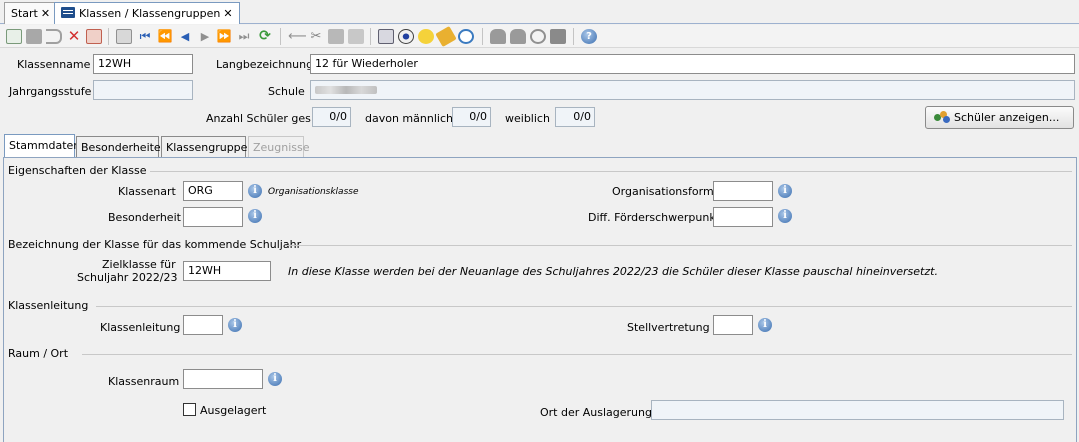 The width and height of the screenshot is (1079, 442). I want to click on minus-icon: ⟵, so click(297, 36).